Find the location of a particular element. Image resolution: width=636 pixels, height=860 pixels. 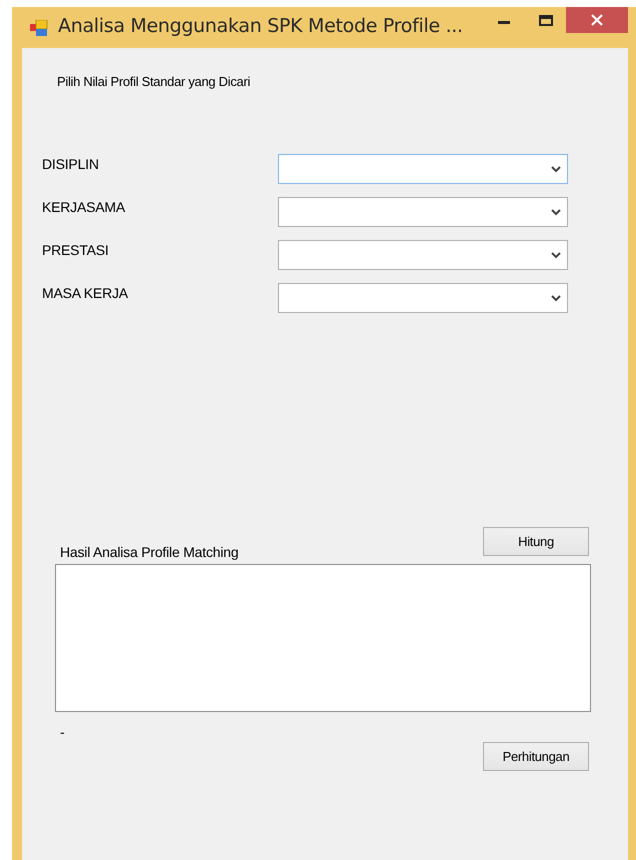

minimize-icon is located at coordinates (504, 22).